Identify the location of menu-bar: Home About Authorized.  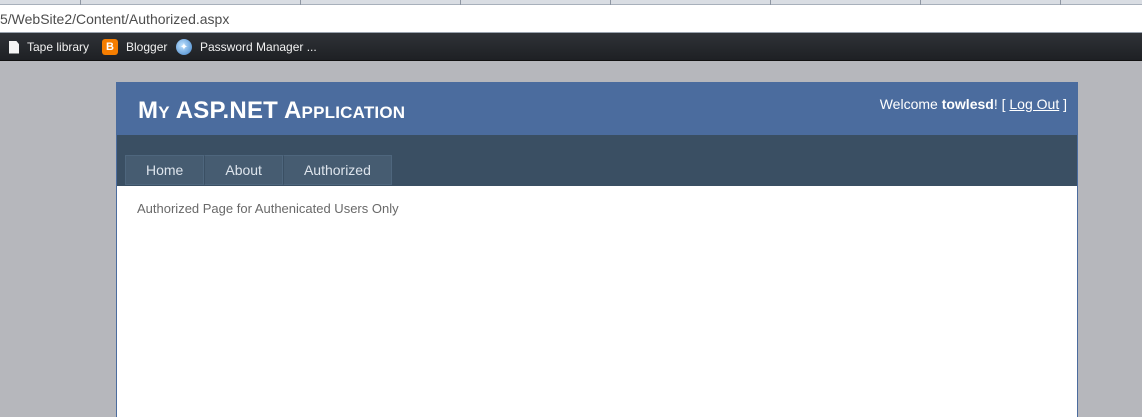
(597, 160).